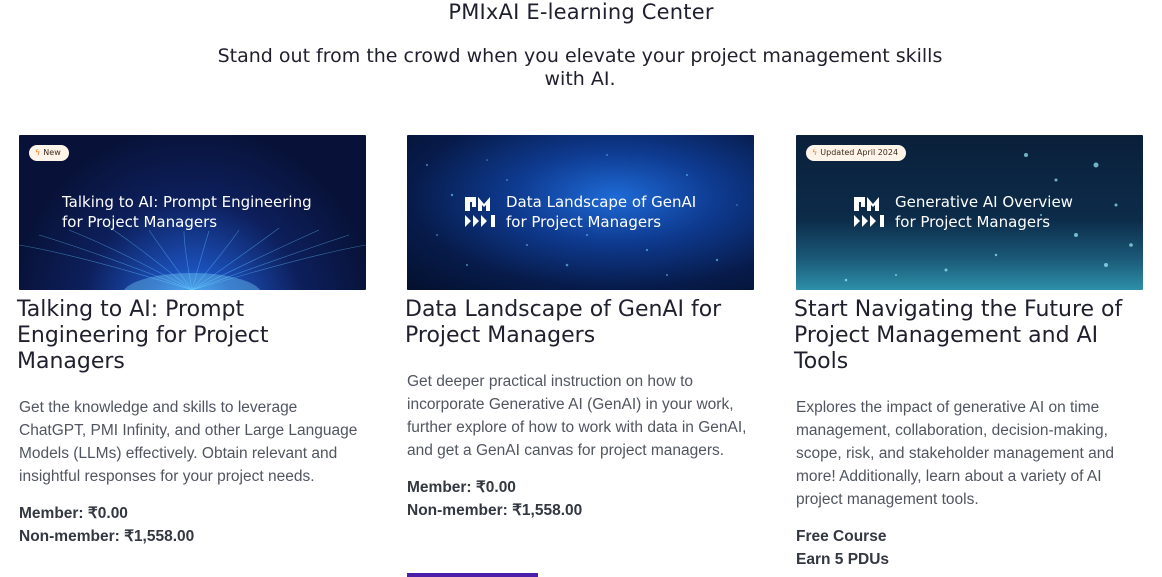  What do you see at coordinates (859, 152) in the screenshot?
I see `badge-label: Updated April 2024` at bounding box center [859, 152].